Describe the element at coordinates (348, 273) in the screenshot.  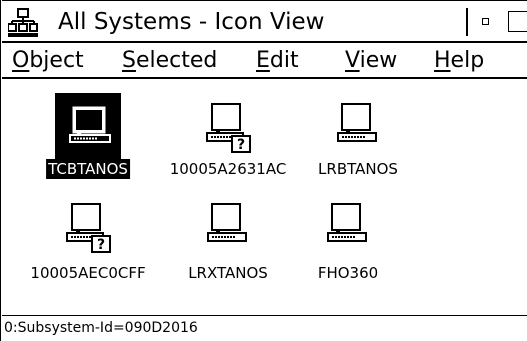
I see `system-name-label: FHO360` at that location.